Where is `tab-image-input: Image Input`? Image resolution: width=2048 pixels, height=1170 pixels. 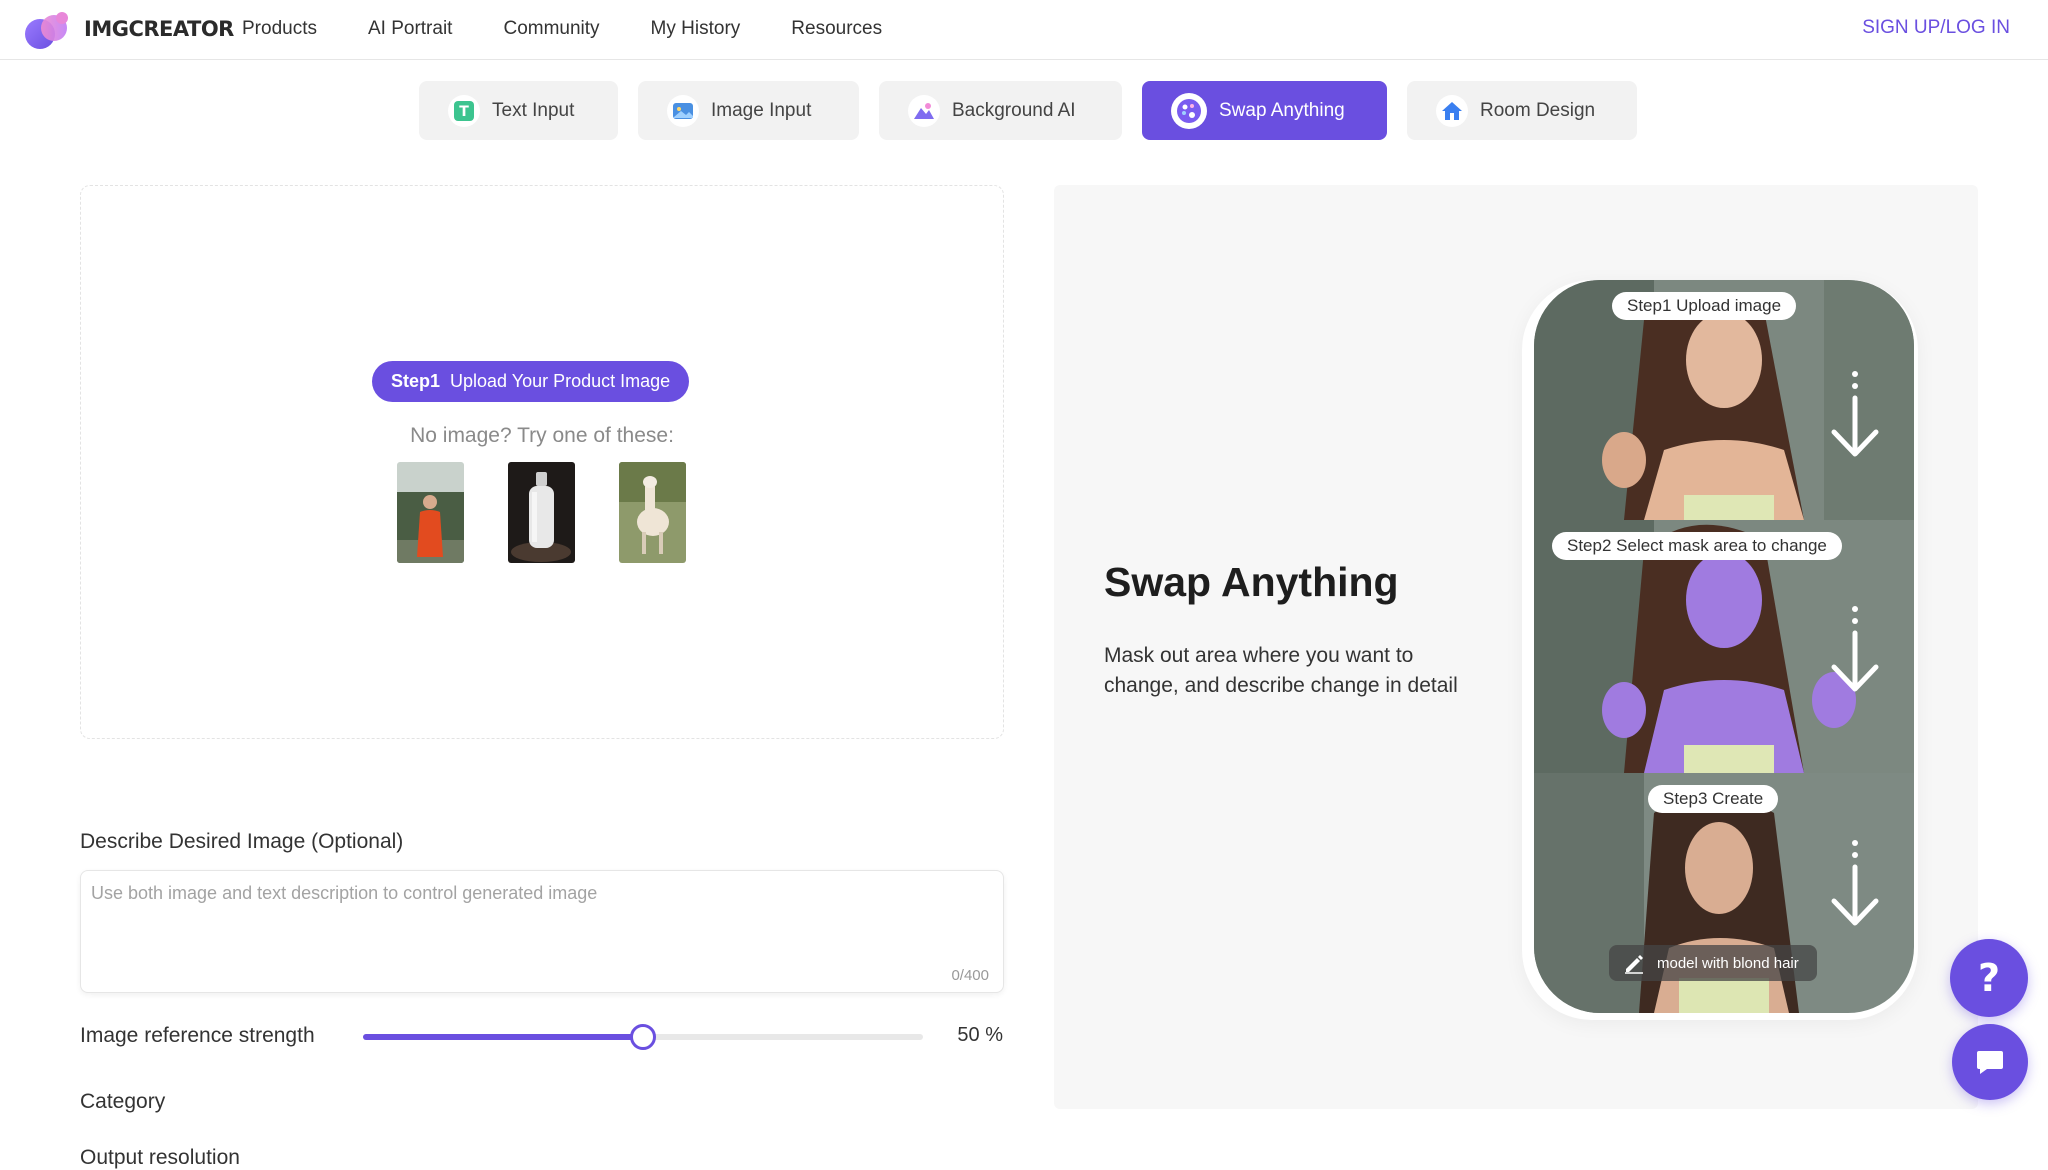 tab-image-input: Image Input is located at coordinates (748, 110).